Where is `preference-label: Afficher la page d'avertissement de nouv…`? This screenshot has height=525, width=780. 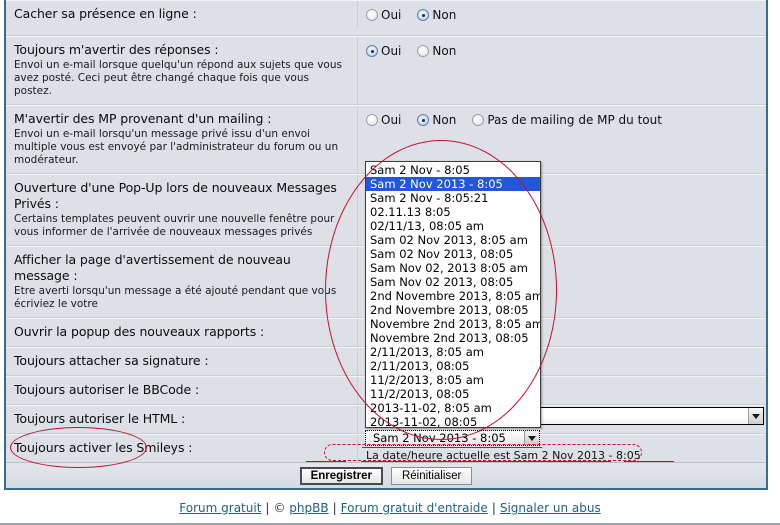
preference-label: Afficher la page d'avertissement de nouv… is located at coordinates (152, 267).